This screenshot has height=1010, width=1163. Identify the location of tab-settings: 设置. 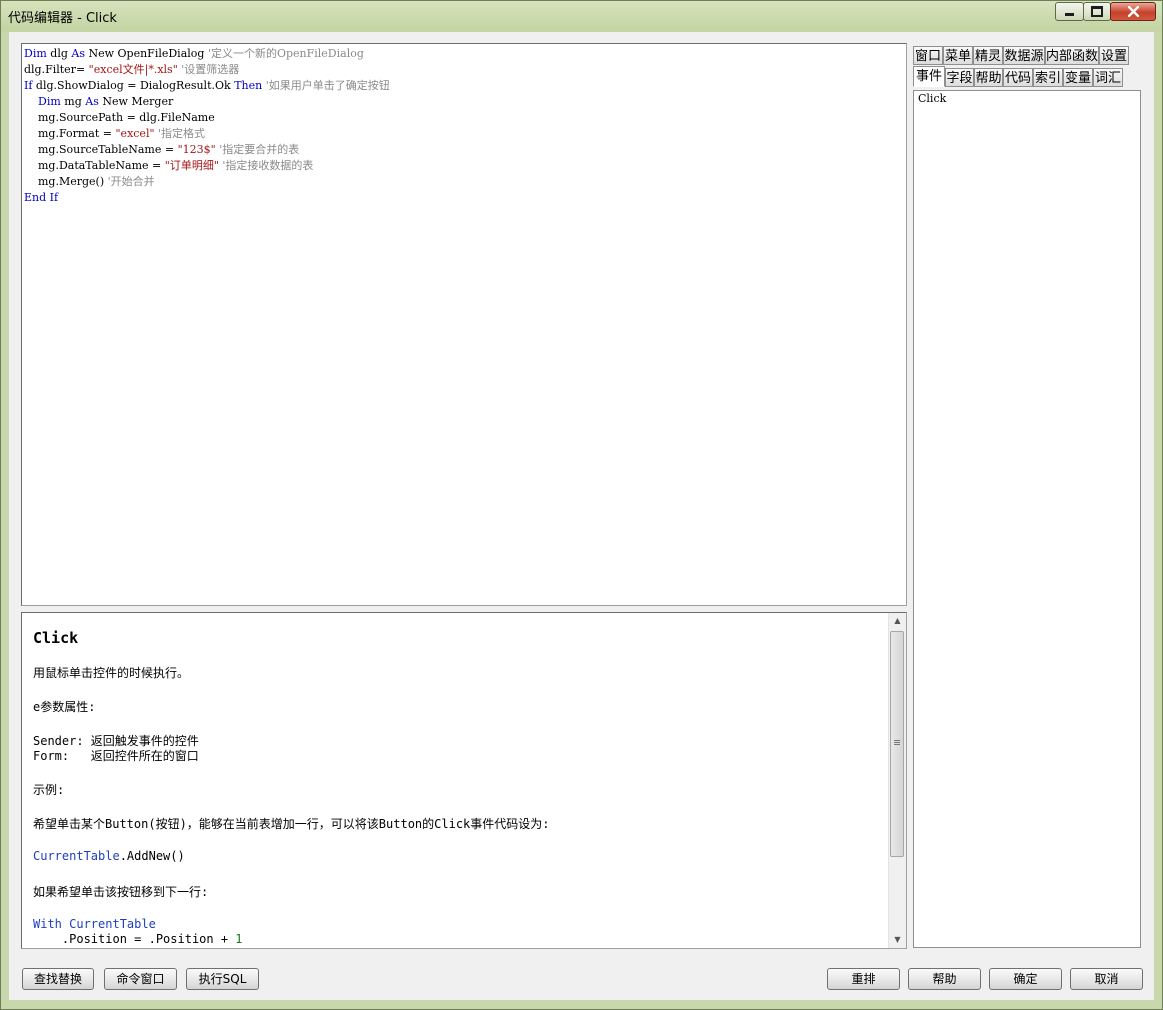
(1114, 55).